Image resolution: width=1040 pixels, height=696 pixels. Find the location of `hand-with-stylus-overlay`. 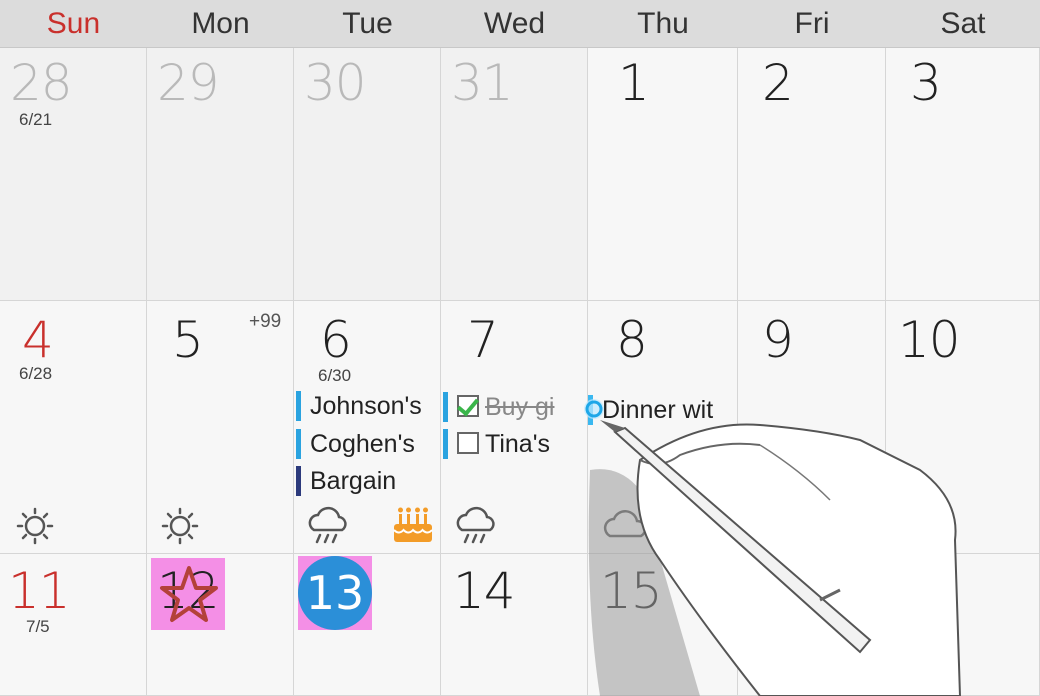

hand-with-stylus-overlay is located at coordinates (775, 558).